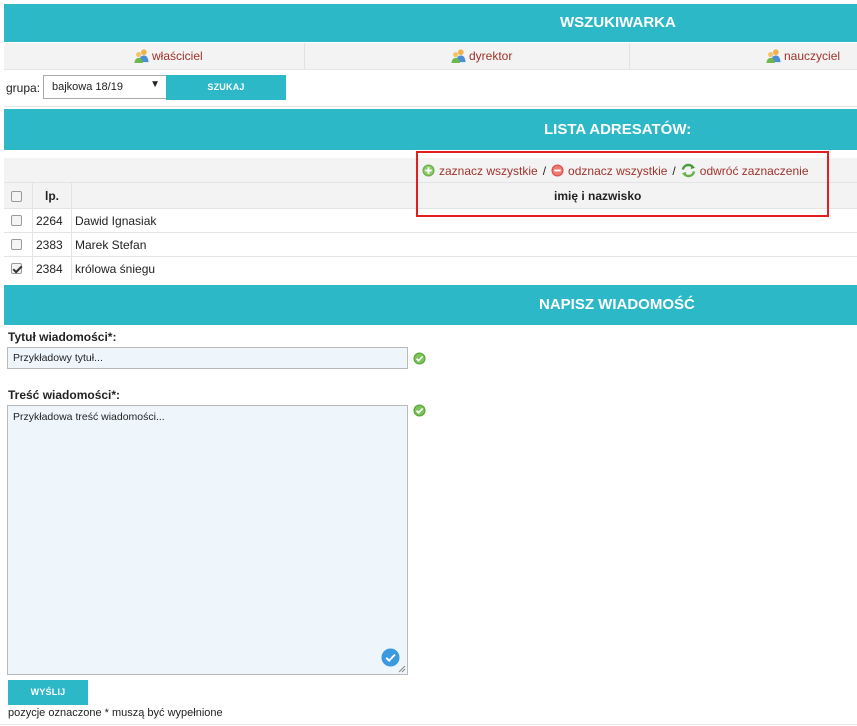 This screenshot has height=726, width=857. What do you see at coordinates (115, 713) in the screenshot?
I see `required-fields-note: pozycje oznaczone * muszą być wypełnione` at bounding box center [115, 713].